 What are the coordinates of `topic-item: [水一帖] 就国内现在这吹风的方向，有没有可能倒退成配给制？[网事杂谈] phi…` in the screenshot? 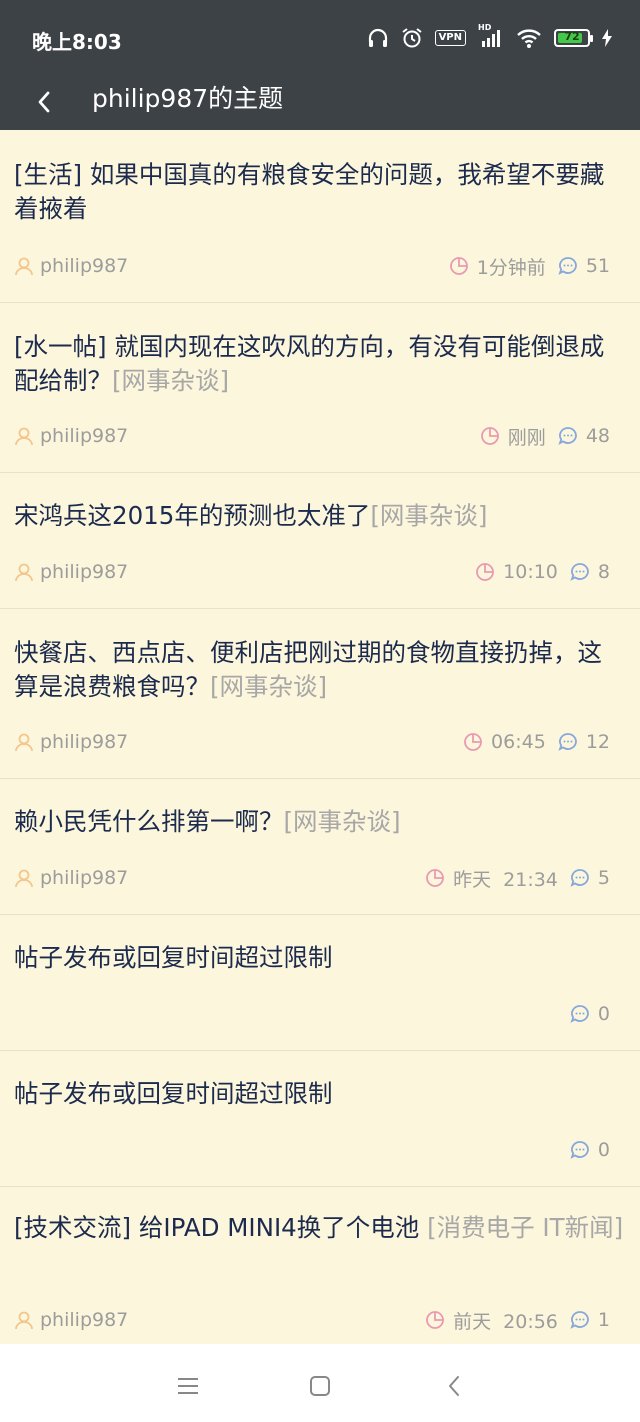 It's located at (320, 388).